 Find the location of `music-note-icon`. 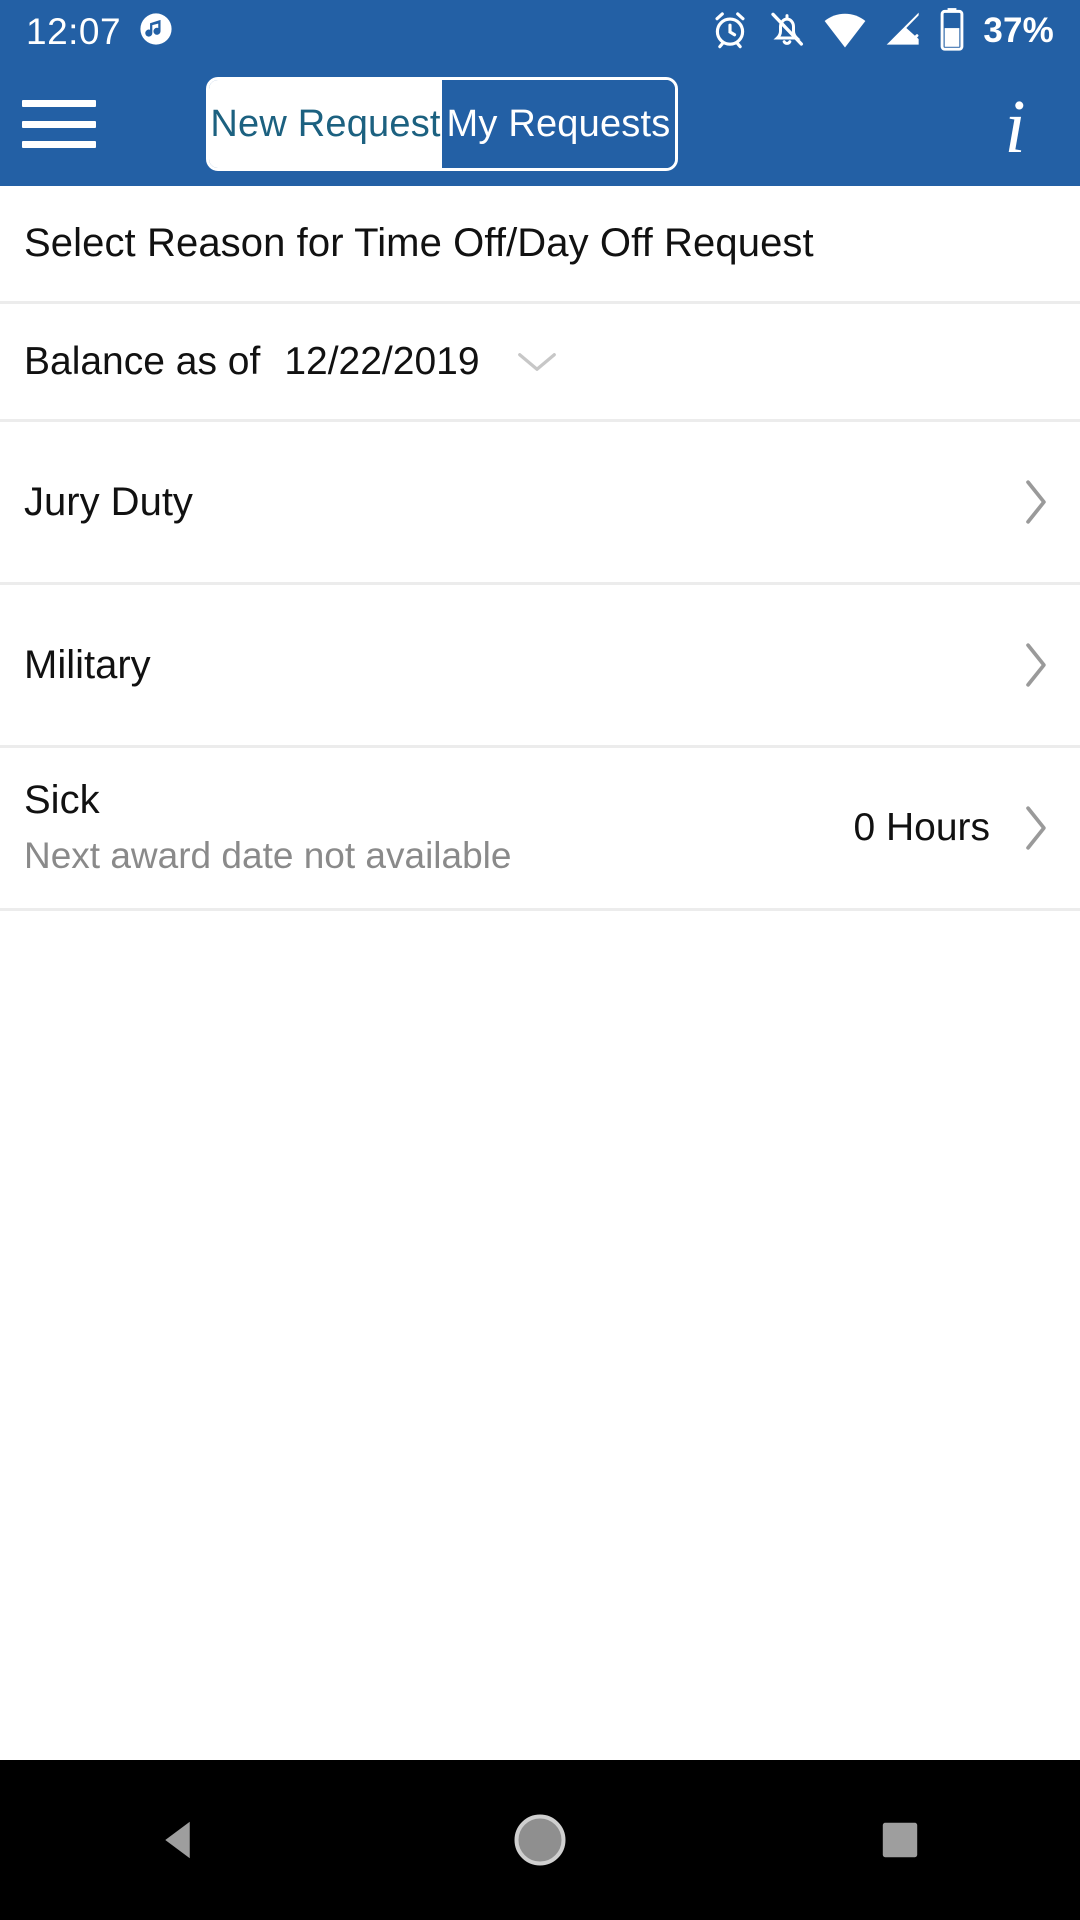

music-note-icon is located at coordinates (156, 31).